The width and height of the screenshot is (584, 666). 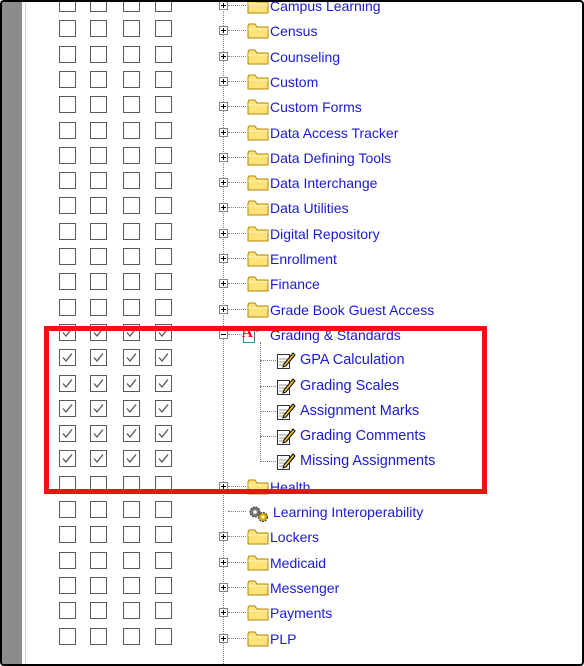 What do you see at coordinates (316, 107) in the screenshot?
I see `tree-node-label: Custom Forms` at bounding box center [316, 107].